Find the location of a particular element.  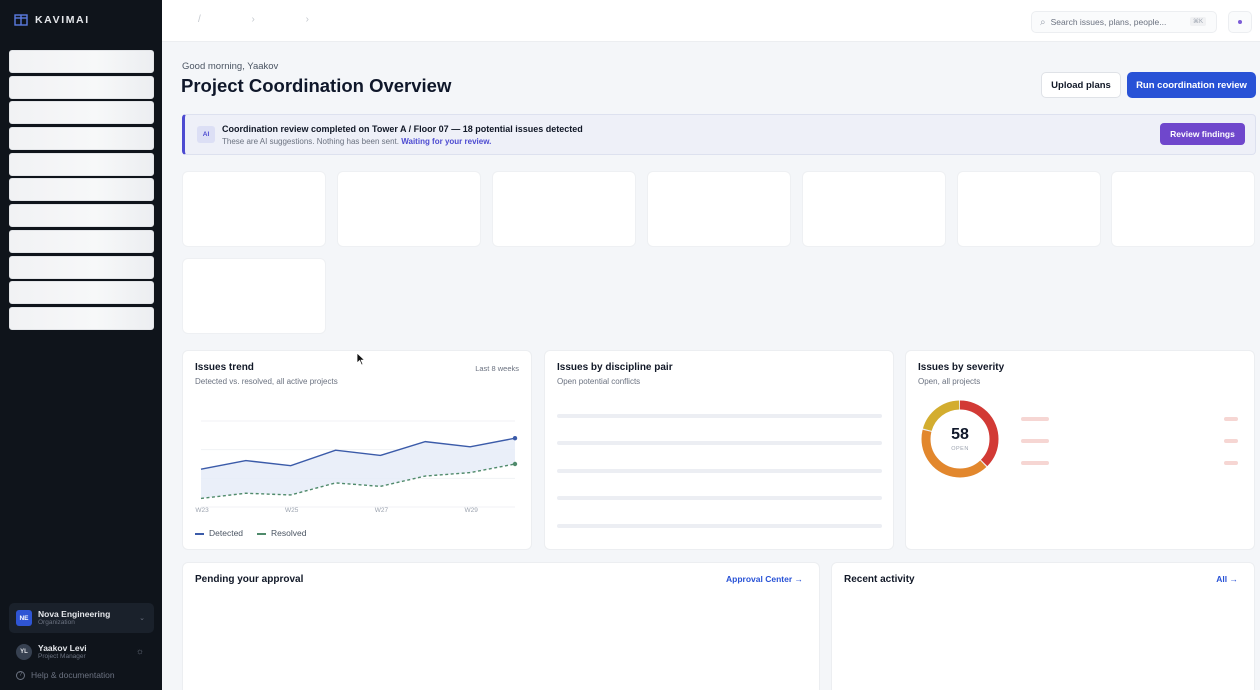

donut-center: 58 OPEN is located at coordinates (960, 439).